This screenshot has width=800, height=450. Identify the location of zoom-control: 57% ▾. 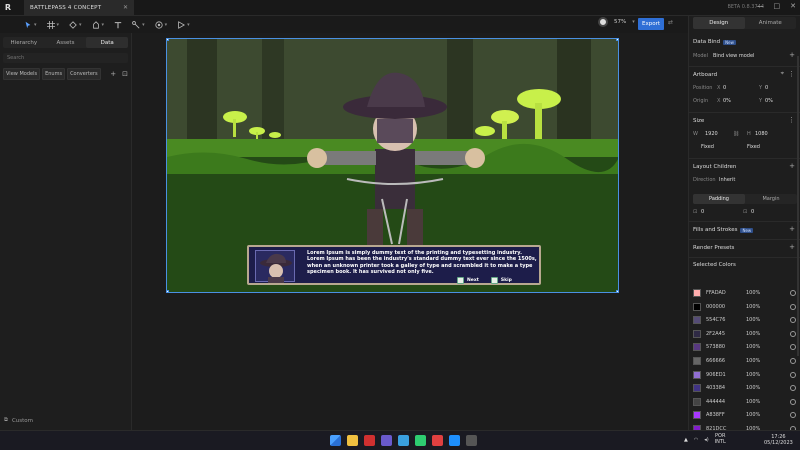
(616, 22).